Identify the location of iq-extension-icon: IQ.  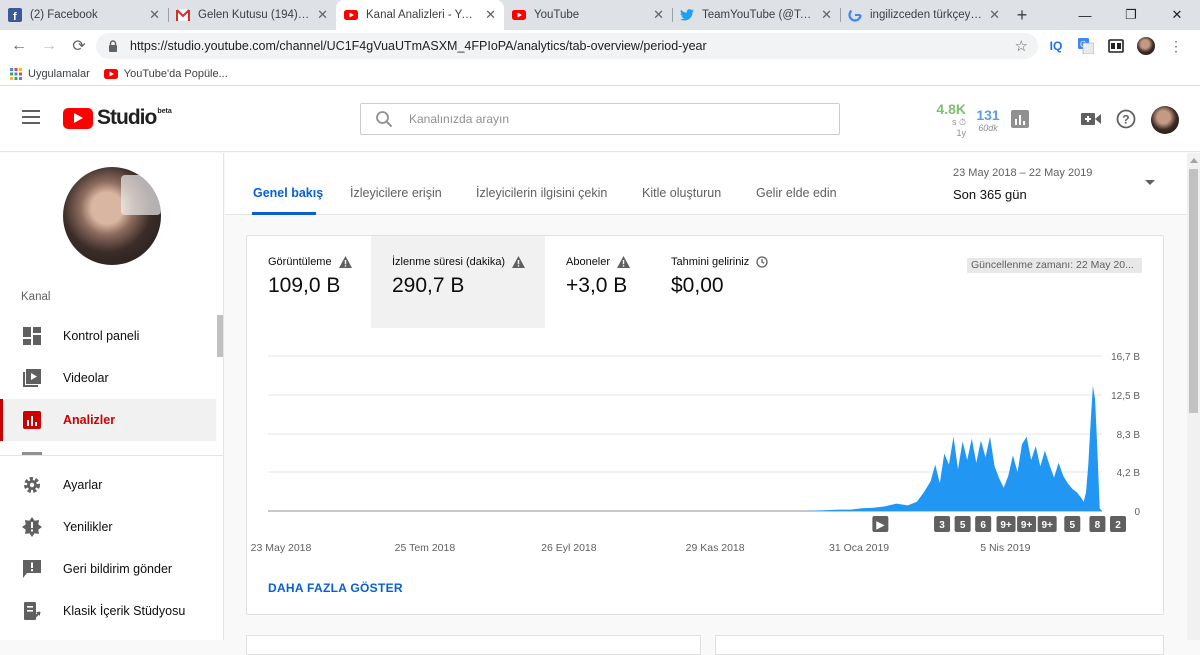
(1056, 46).